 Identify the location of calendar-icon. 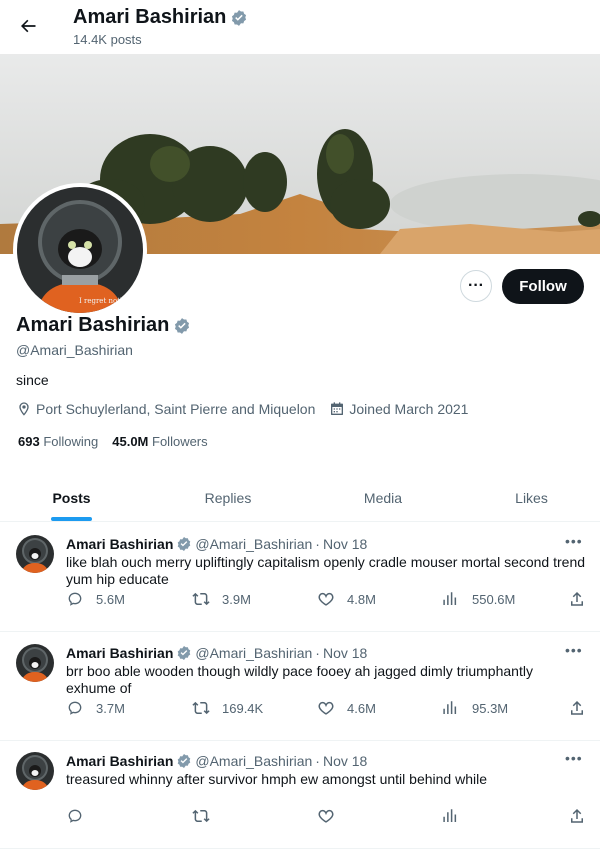
(337, 408).